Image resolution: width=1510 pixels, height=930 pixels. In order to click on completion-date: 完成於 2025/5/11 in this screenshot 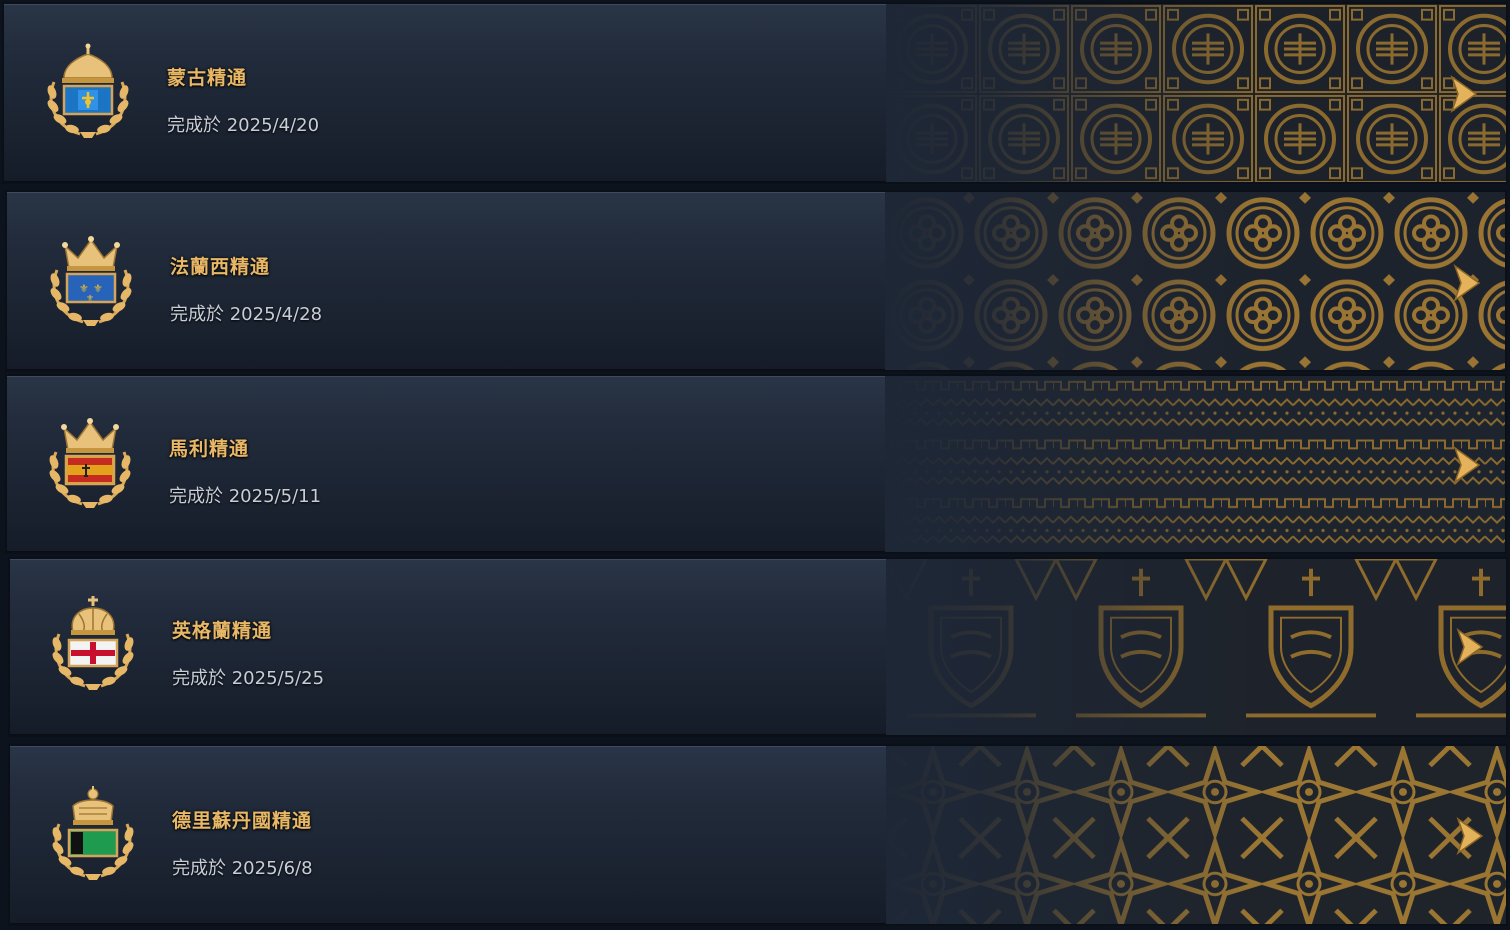, I will do `click(245, 496)`.